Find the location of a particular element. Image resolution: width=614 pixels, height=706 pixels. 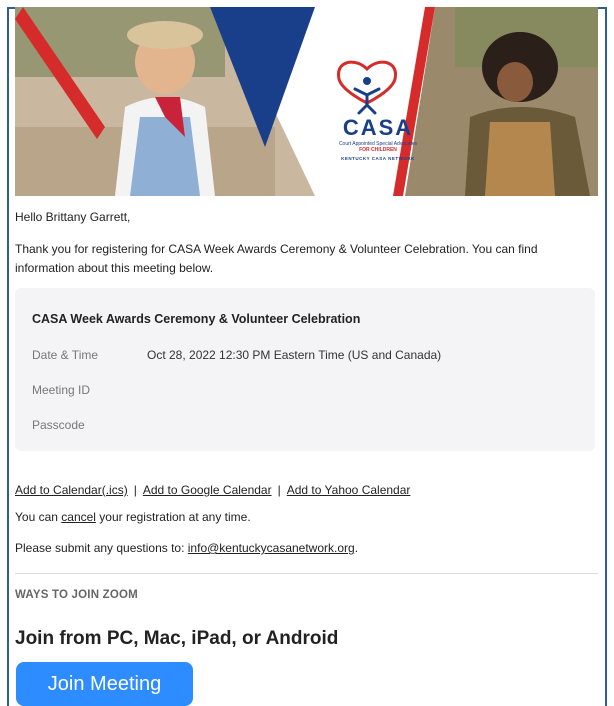

meeting-id-label: Meeting ID is located at coordinates (61, 390).